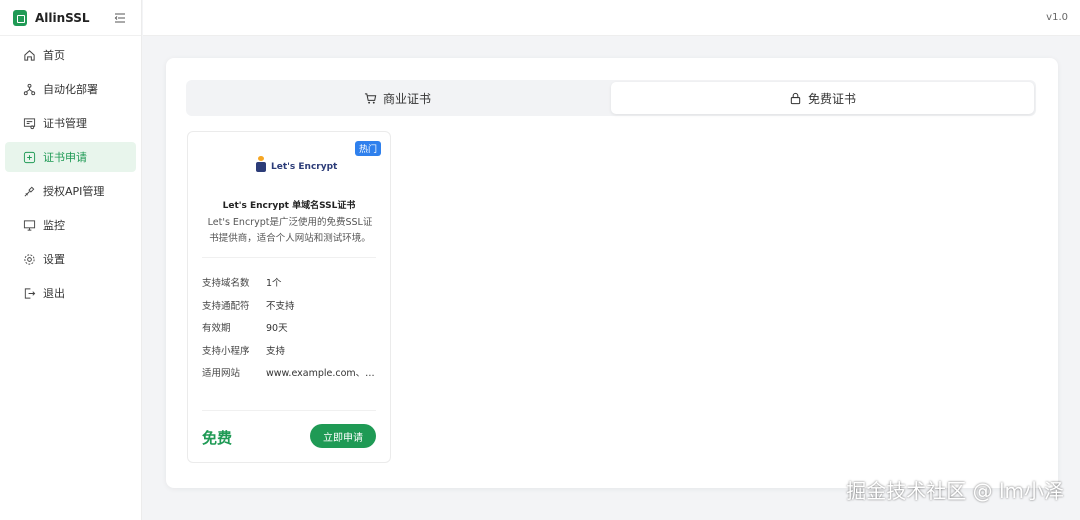 The height and width of the screenshot is (520, 1080). Describe the element at coordinates (611, 18) in the screenshot. I see `topbar: v1.0` at that location.